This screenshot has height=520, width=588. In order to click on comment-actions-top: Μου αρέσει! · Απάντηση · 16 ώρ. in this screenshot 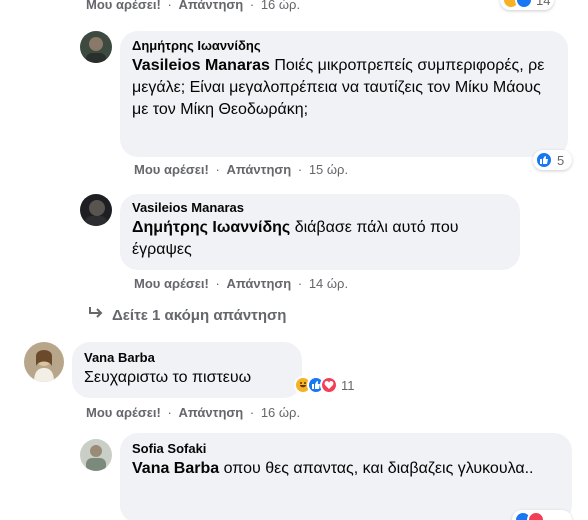, I will do `click(193, 6)`.